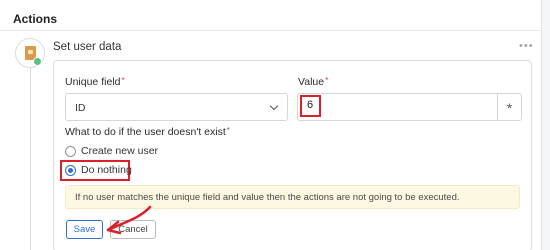 This screenshot has width=550, height=250. I want to click on user-data-icon, so click(30, 53).